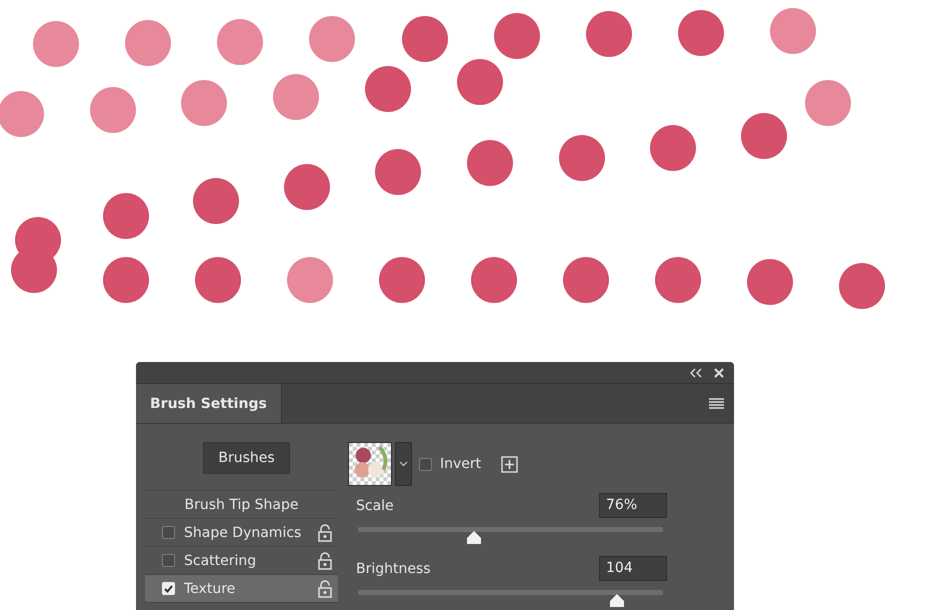 This screenshot has height=610, width=940. What do you see at coordinates (221, 560) in the screenshot?
I see `option-label: Scattering` at bounding box center [221, 560].